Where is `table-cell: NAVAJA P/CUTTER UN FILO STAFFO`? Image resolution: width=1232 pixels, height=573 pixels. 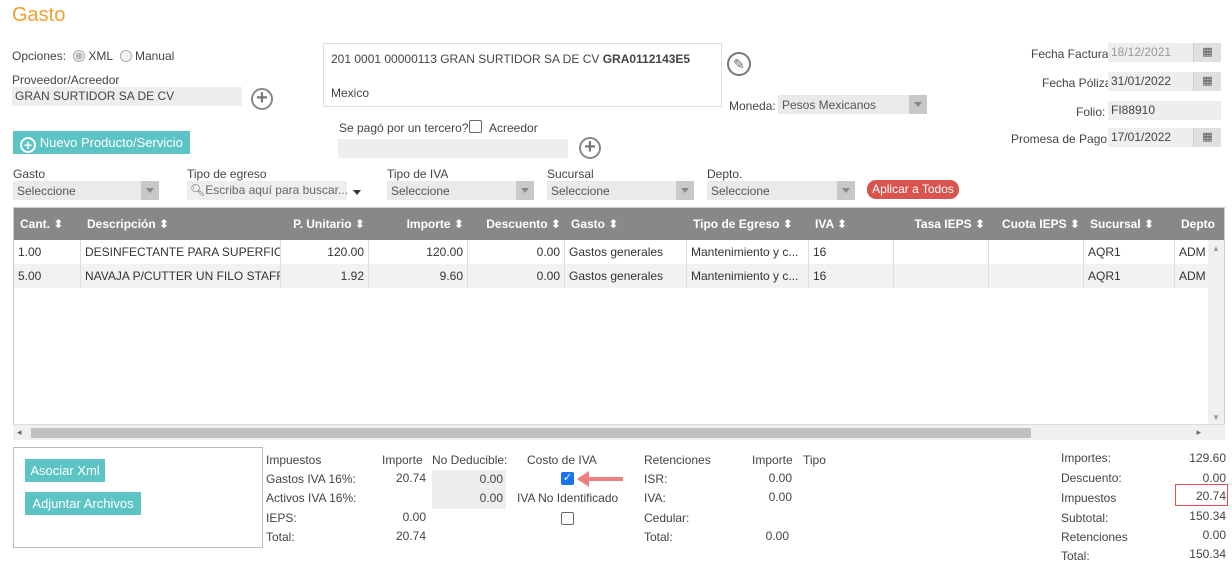 table-cell: NAVAJA P/CUTTER UN FILO STAFFO is located at coordinates (181, 276).